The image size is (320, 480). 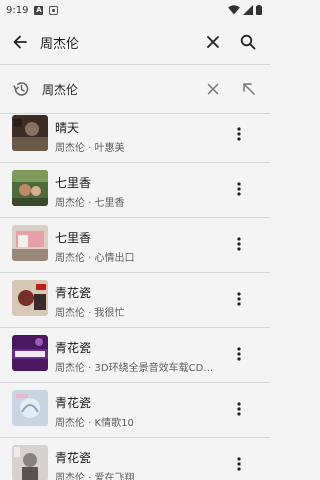 What do you see at coordinates (90, 148) in the screenshot?
I see `song-subtitle: 周杰伦 · 叶惠美` at bounding box center [90, 148].